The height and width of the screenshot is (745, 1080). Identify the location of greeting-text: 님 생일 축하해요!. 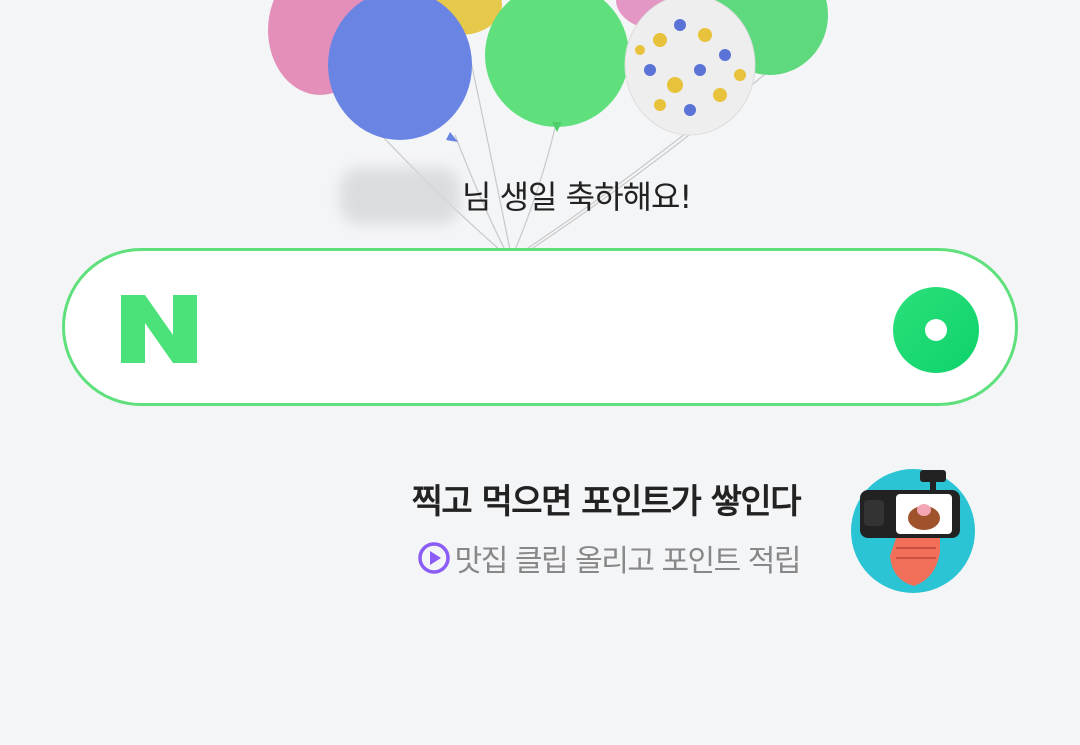
(577, 197).